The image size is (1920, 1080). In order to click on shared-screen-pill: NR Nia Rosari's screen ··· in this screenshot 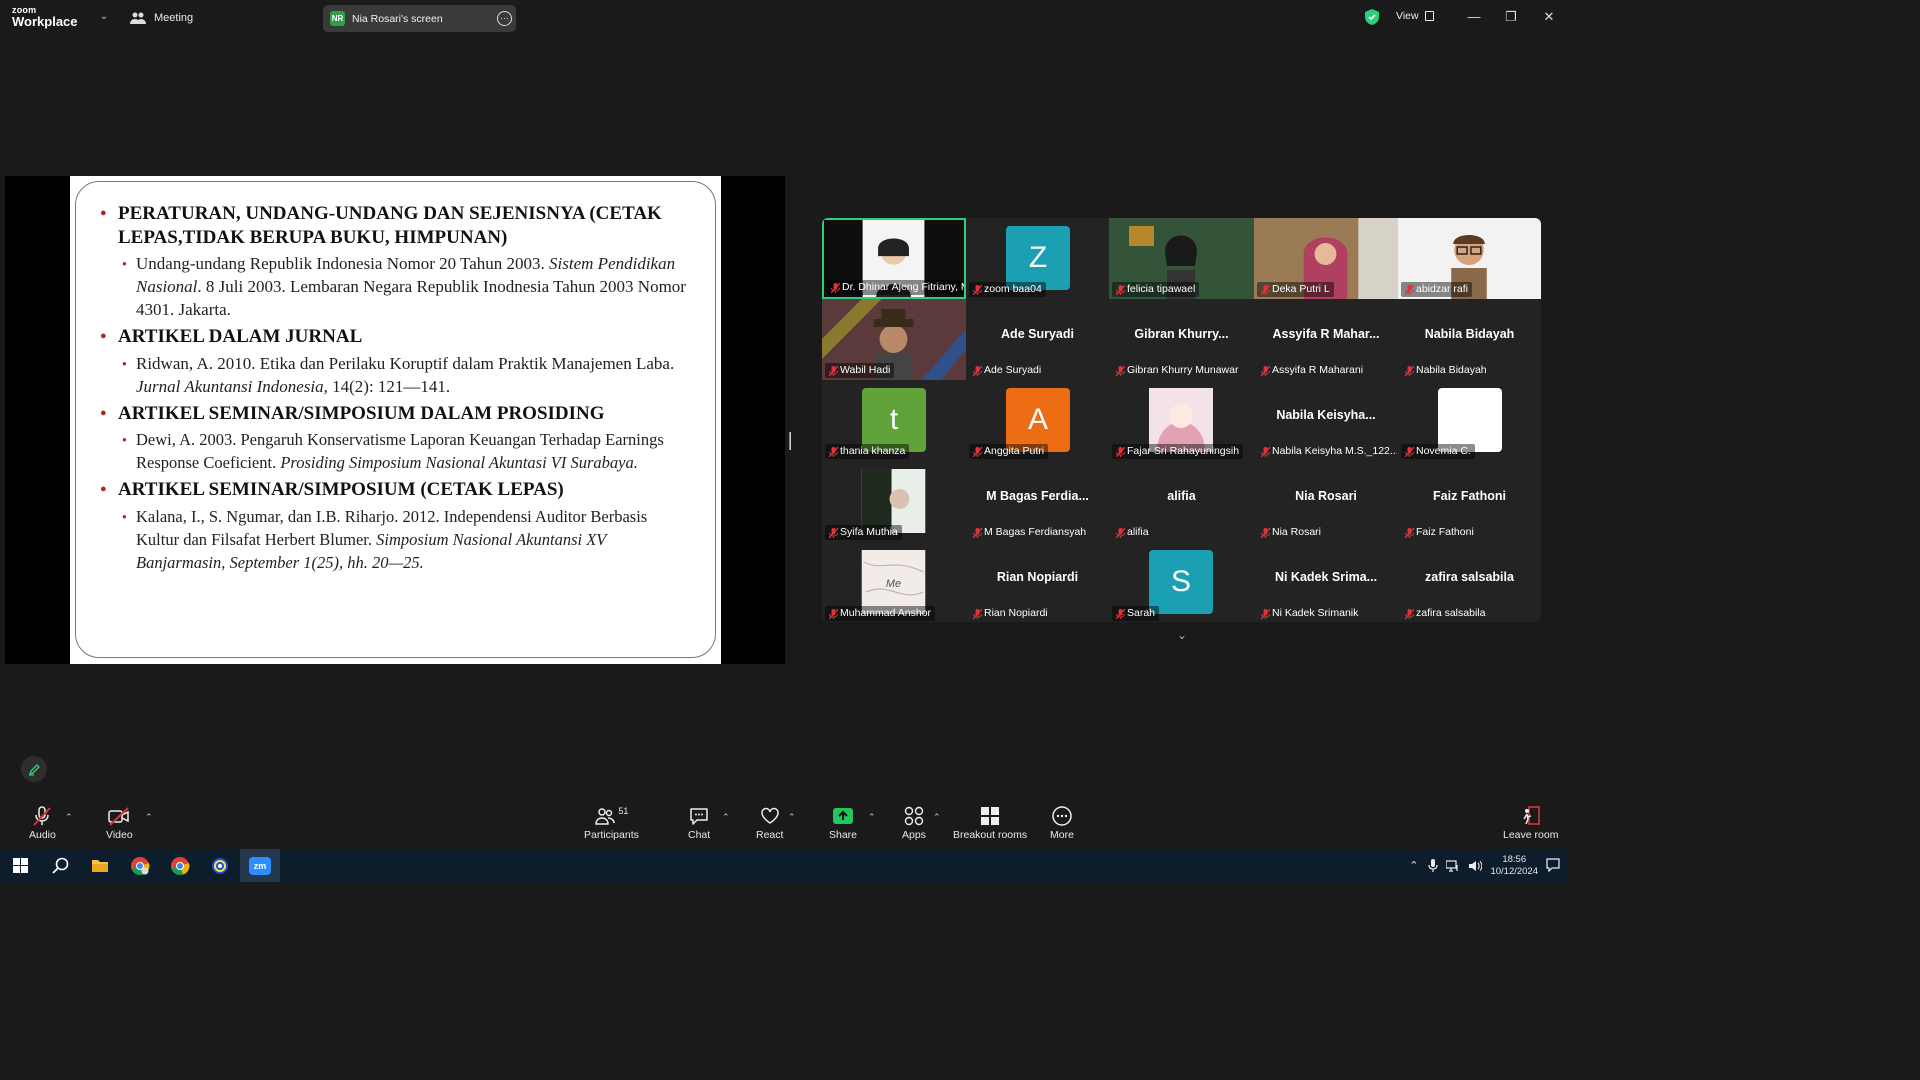, I will do `click(419, 18)`.